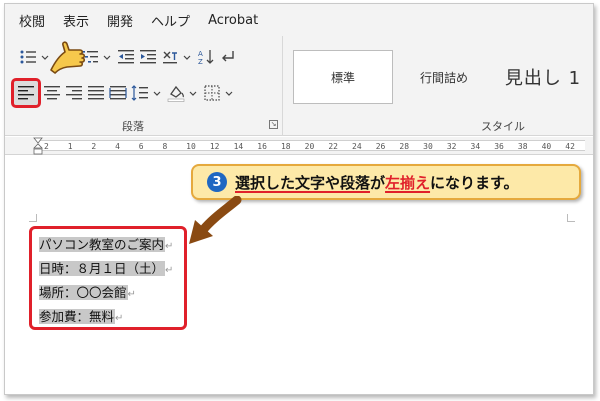 This screenshot has width=600, height=401. Describe the element at coordinates (233, 20) in the screenshot. I see `menu-acrobat: Acrobat` at that location.